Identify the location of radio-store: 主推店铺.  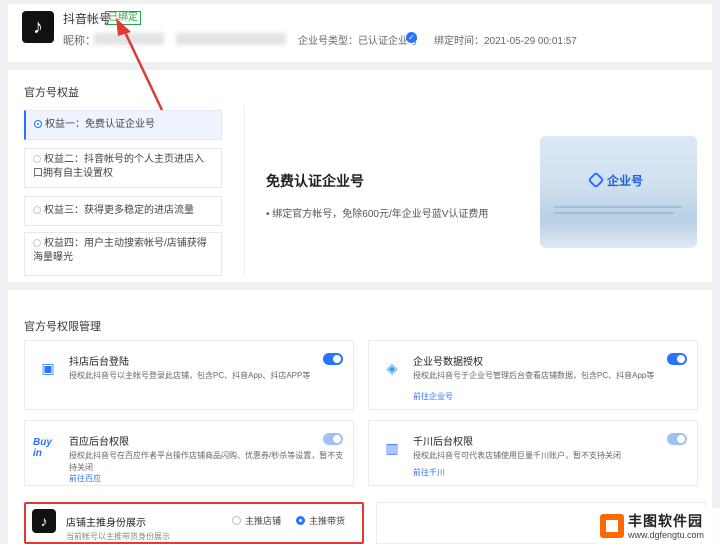
(256, 520).